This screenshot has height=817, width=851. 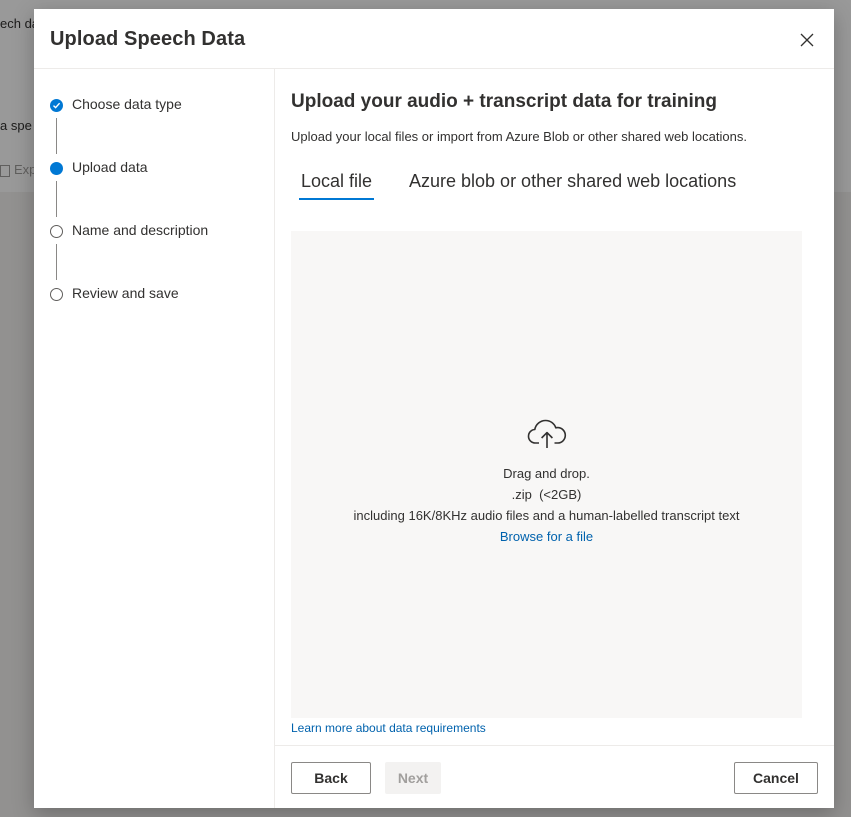 I want to click on browse-file-link: Browse for a file, so click(x=546, y=536).